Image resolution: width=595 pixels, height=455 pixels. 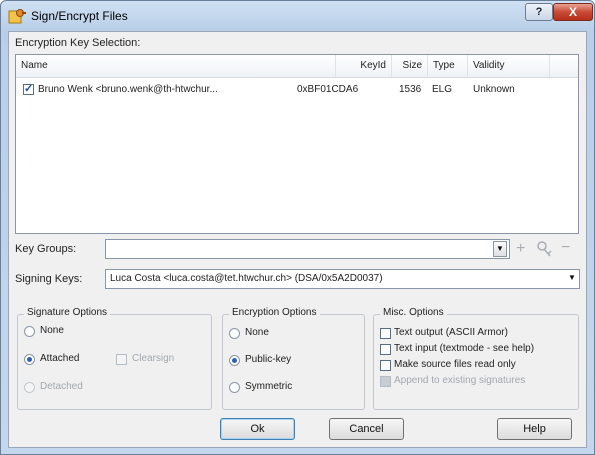 I want to click on key-groups-combo, so click(x=307, y=249).